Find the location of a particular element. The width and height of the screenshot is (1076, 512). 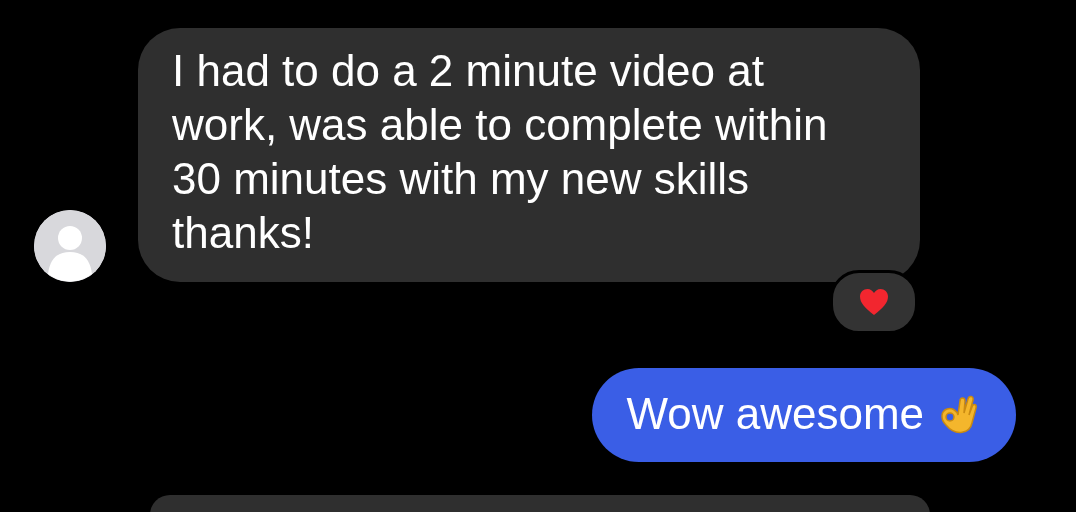

avatar is located at coordinates (70, 246).